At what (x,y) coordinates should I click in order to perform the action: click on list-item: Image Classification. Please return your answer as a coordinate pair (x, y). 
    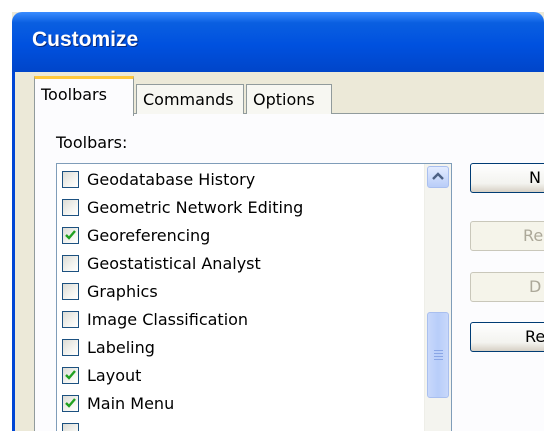
    Looking at the image, I should click on (241, 320).